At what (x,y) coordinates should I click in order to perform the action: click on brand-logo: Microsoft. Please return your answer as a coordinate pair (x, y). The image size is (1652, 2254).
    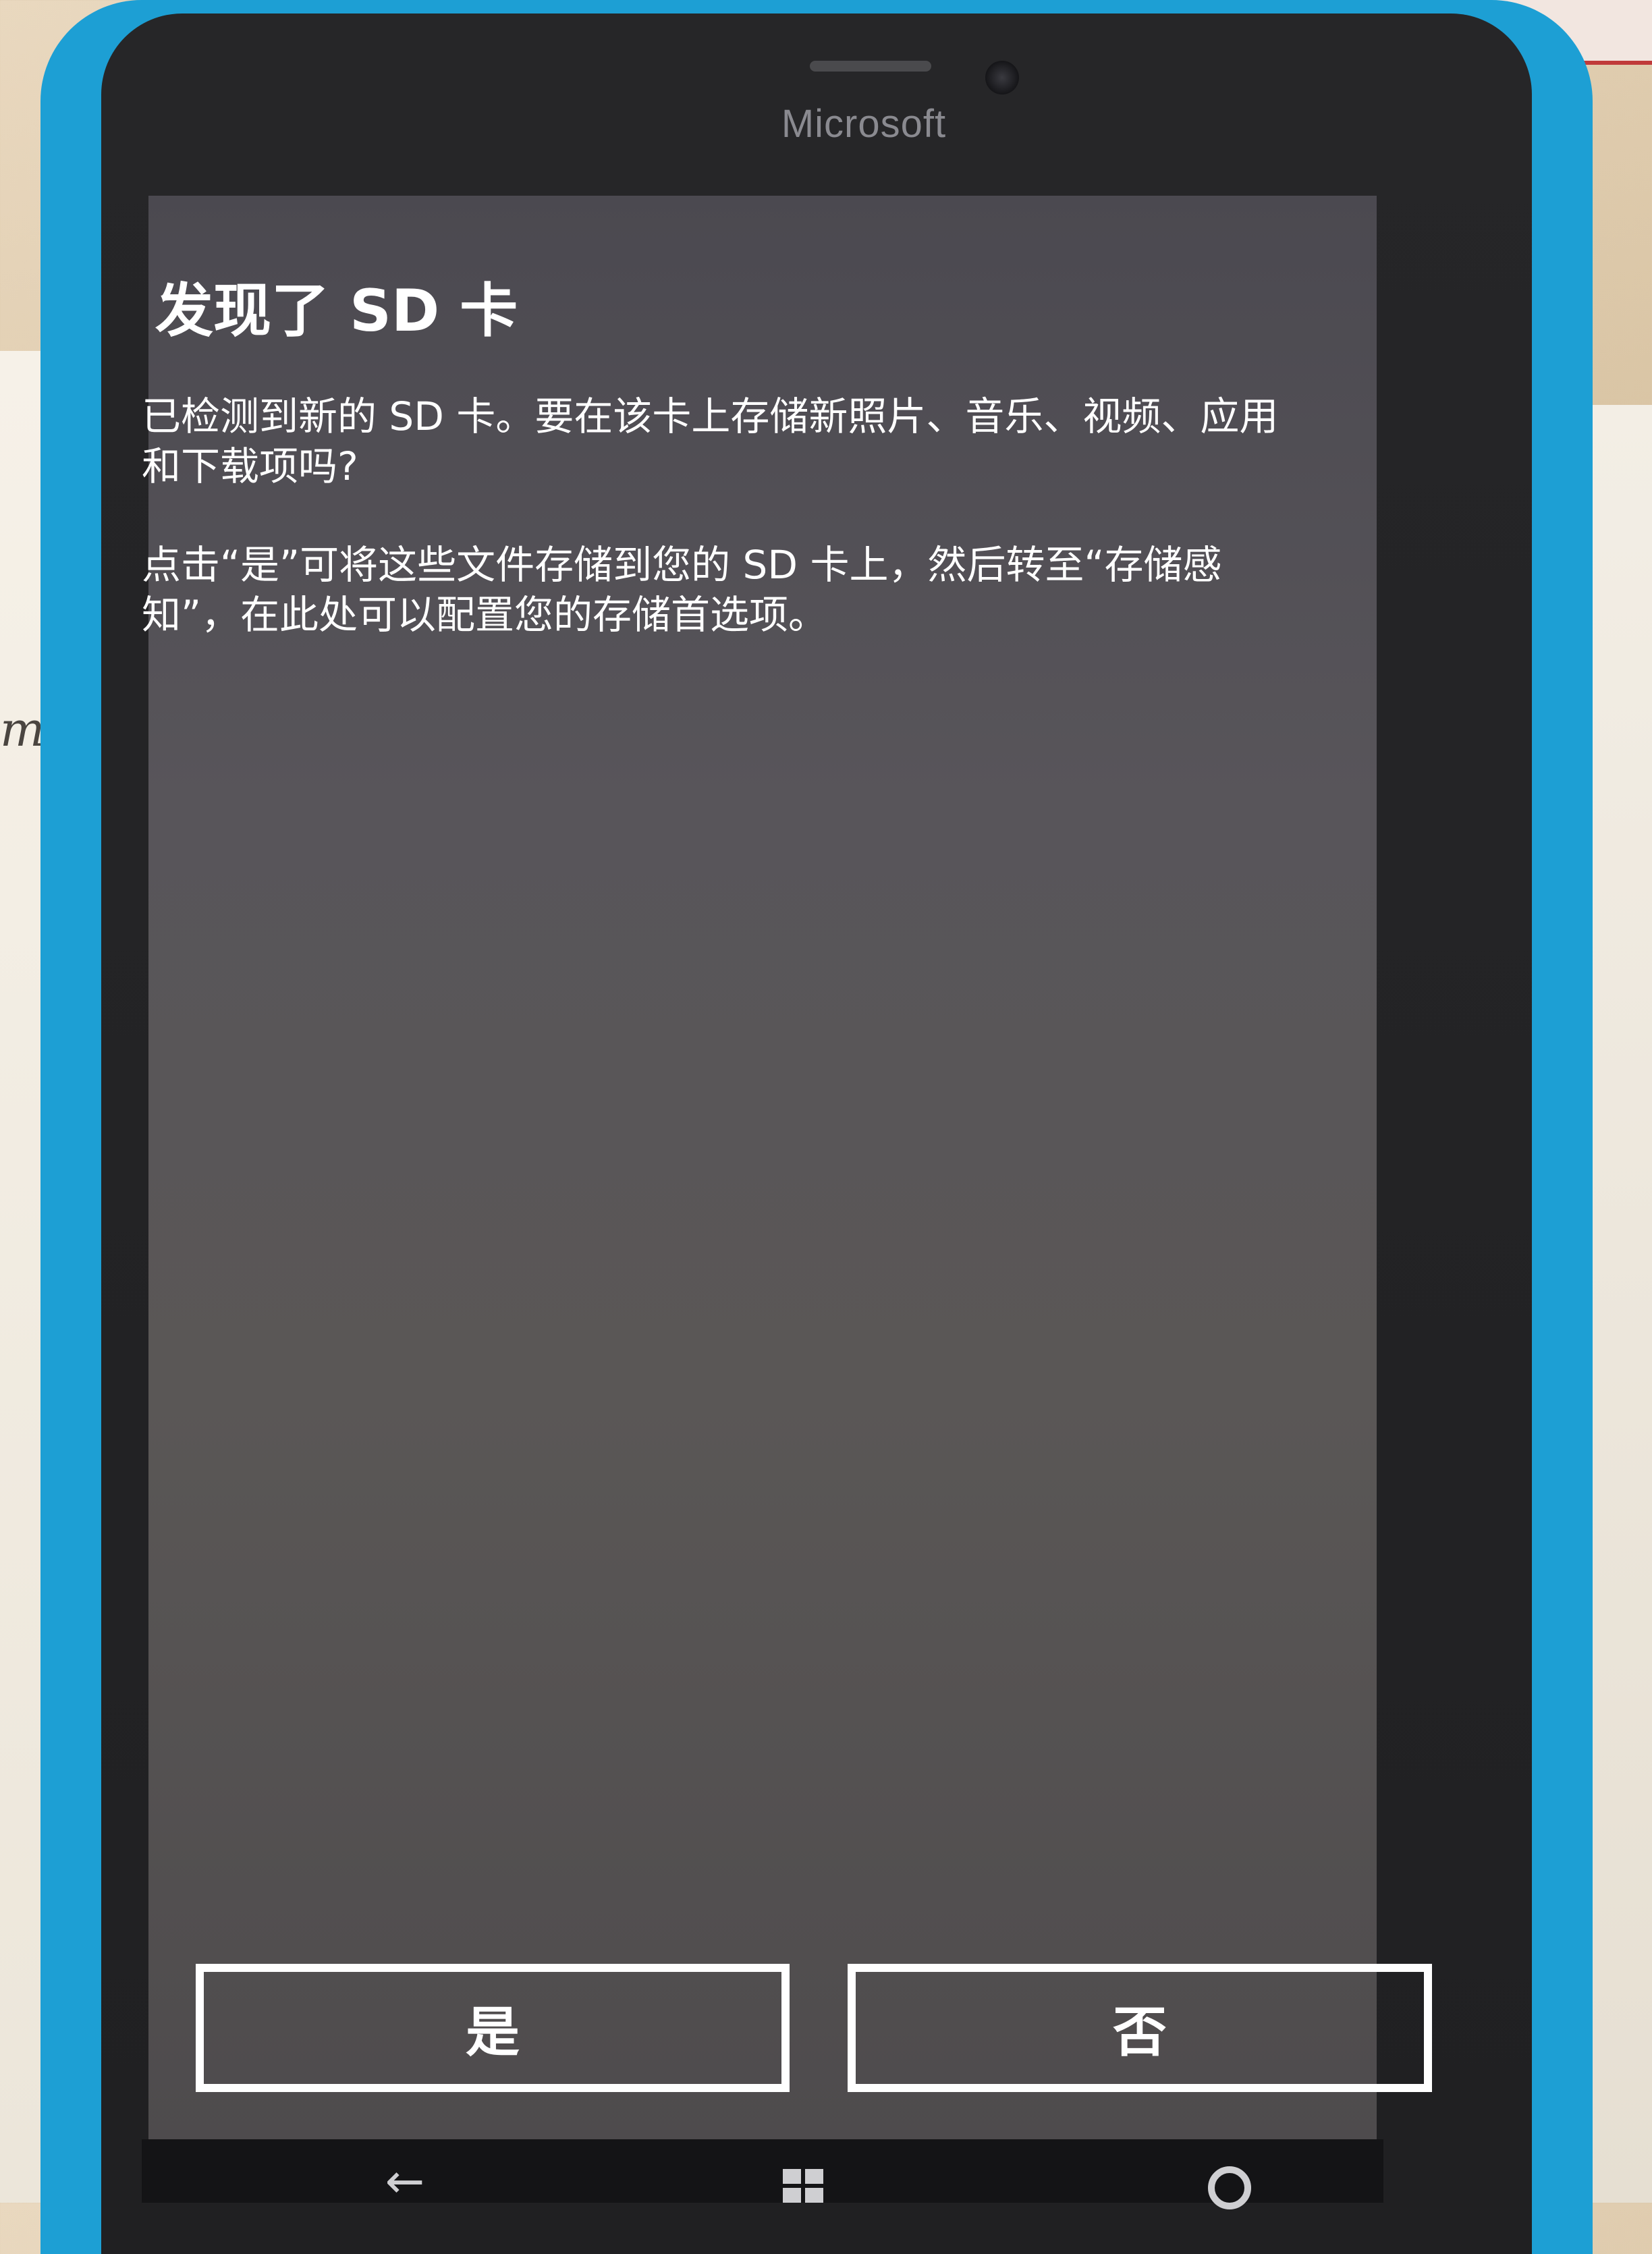
    Looking at the image, I should click on (864, 124).